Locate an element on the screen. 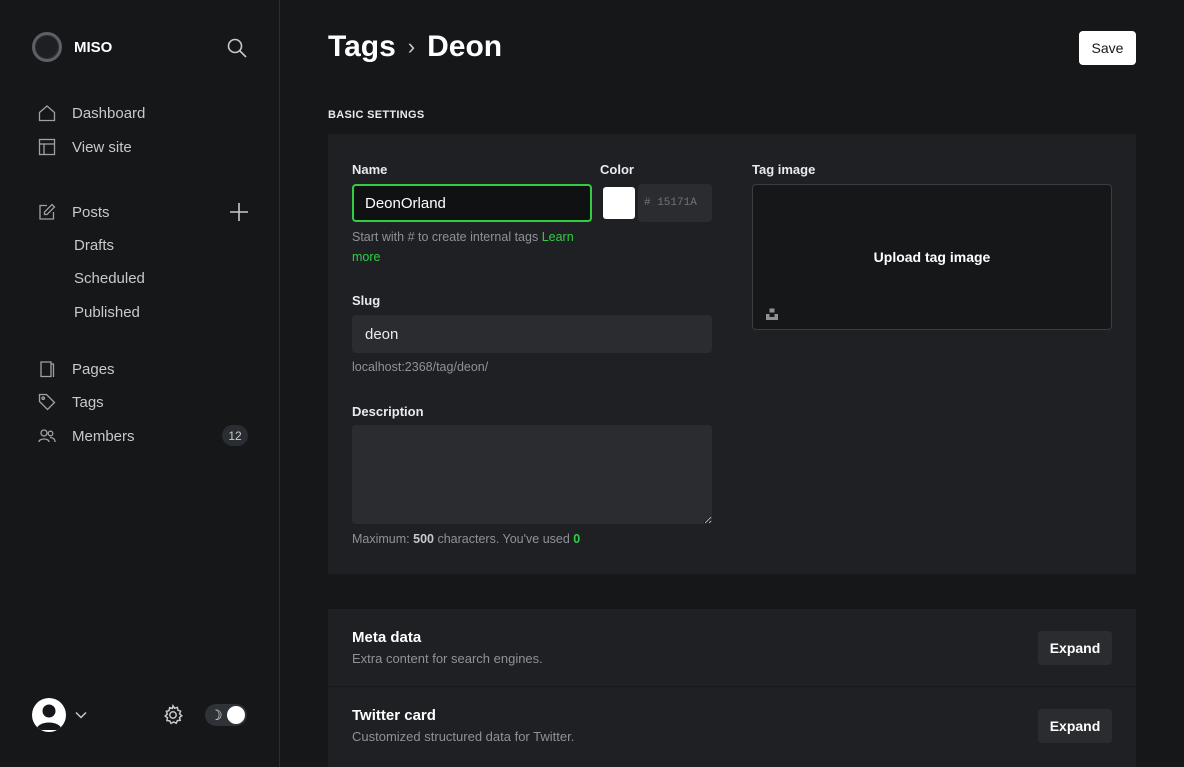  name-hint-text: Start with # to create internal tags is located at coordinates (447, 237).